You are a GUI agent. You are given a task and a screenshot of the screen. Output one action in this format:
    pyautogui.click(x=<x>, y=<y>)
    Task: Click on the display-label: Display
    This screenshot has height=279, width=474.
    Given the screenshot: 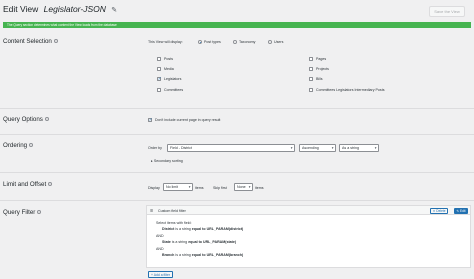 What is the action you would take?
    pyautogui.click(x=154, y=188)
    